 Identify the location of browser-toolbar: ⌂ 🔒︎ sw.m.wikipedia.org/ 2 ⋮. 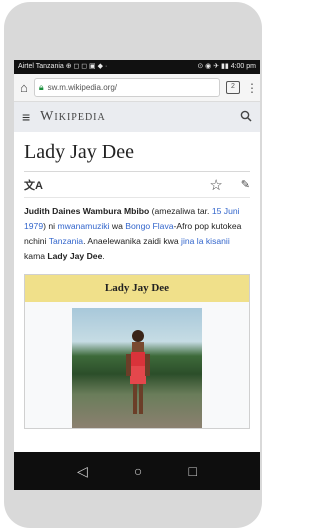
(137, 88).